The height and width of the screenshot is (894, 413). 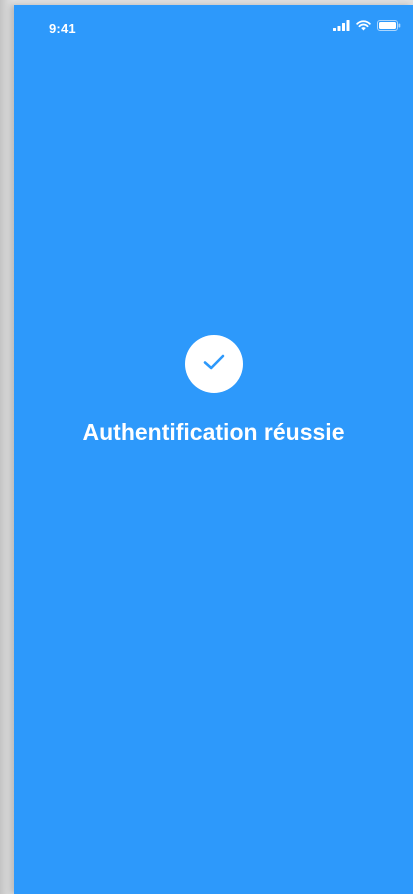 I want to click on success-badge, so click(x=213, y=364).